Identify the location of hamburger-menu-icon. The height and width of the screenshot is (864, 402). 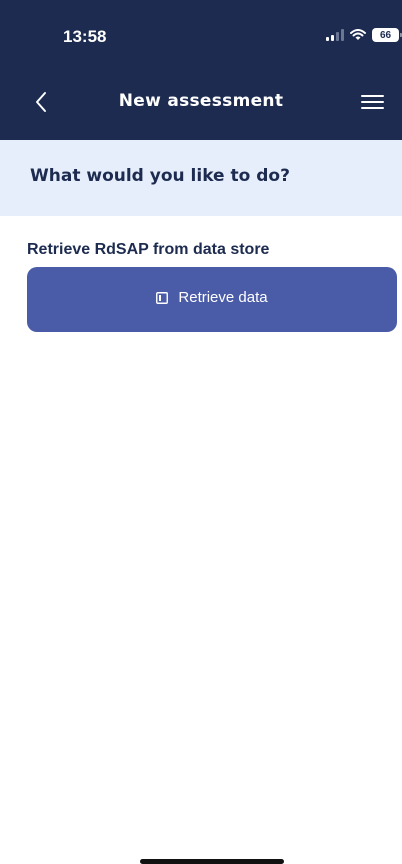
(373, 102).